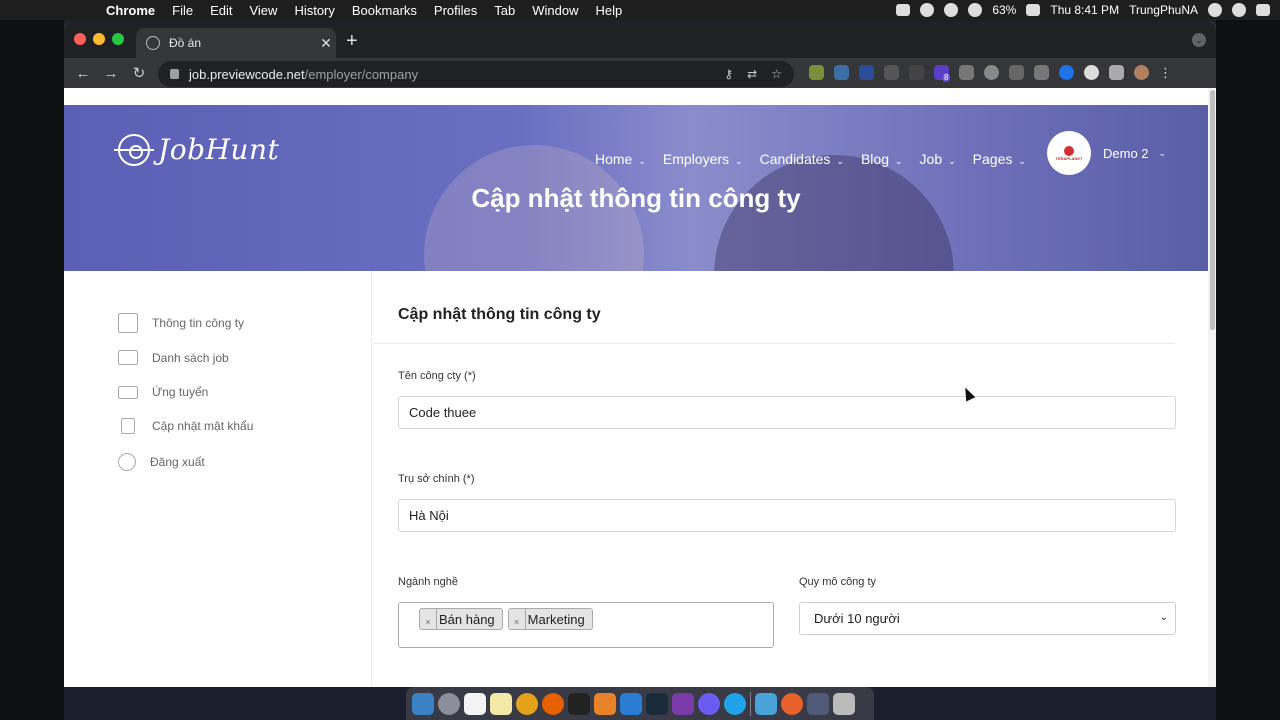  Describe the element at coordinates (844, 703) in the screenshot. I see `trash-icon` at that location.